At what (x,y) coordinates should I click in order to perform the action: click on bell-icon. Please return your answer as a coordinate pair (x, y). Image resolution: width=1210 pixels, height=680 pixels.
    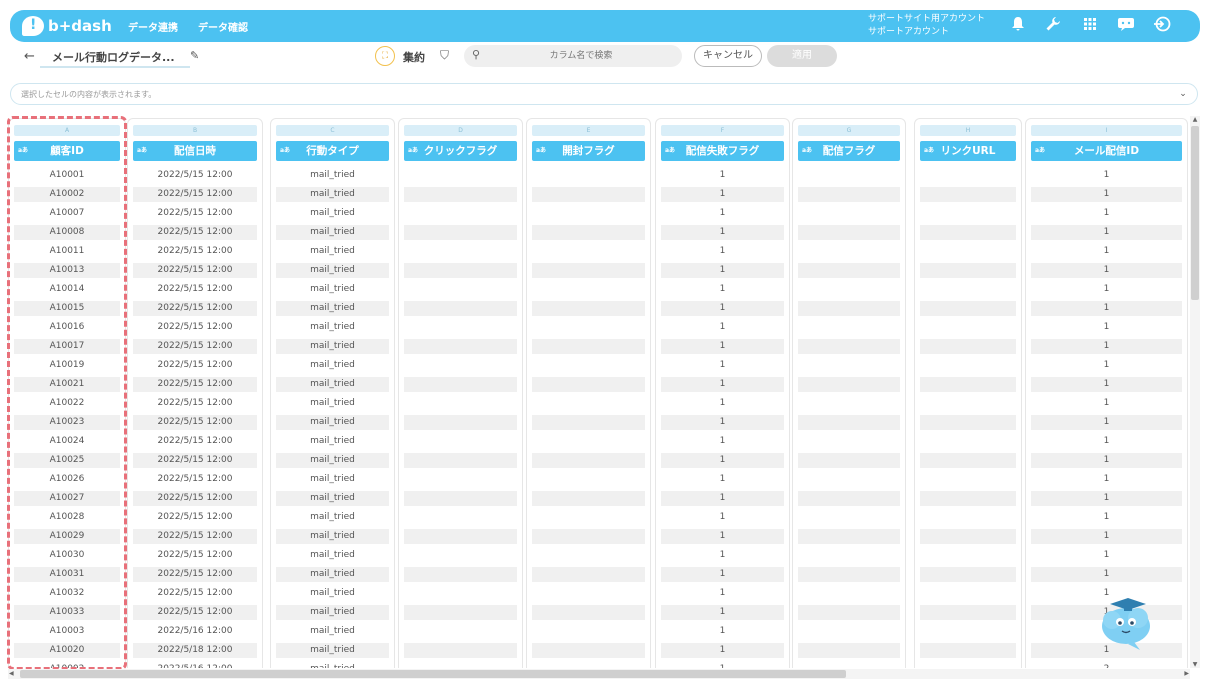
    Looking at the image, I should click on (1018, 26).